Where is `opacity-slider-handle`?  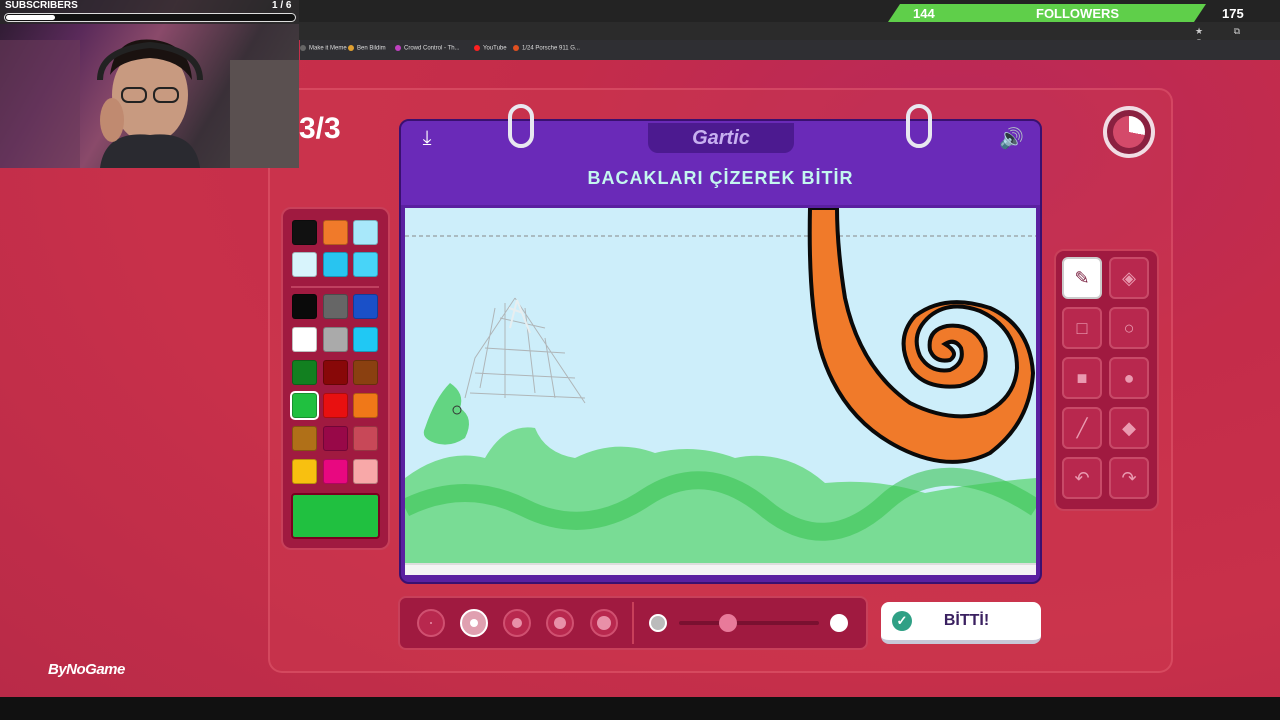 opacity-slider-handle is located at coordinates (728, 623).